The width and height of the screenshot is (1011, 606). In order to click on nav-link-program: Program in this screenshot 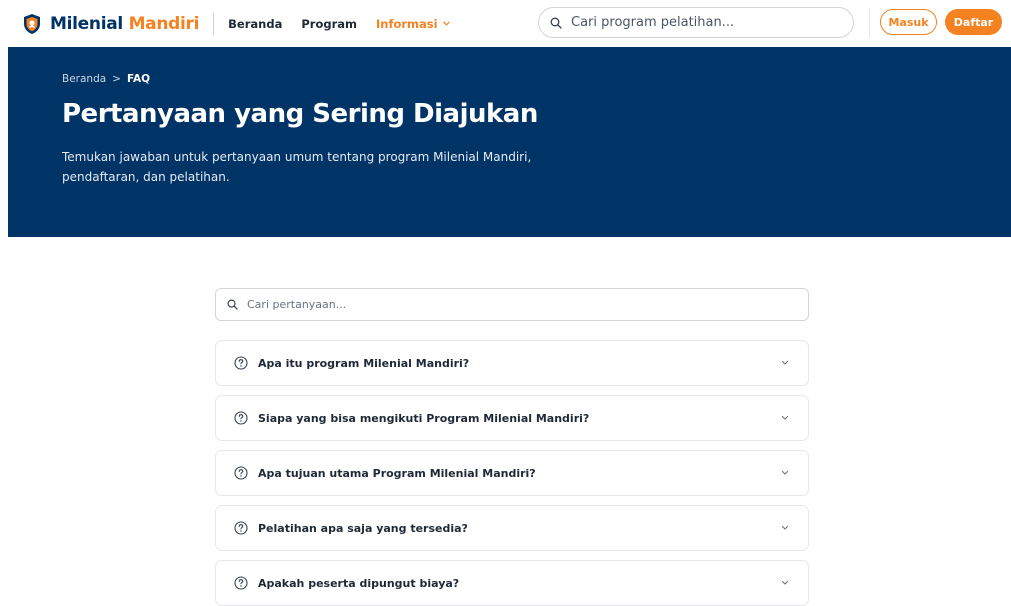, I will do `click(329, 24)`.